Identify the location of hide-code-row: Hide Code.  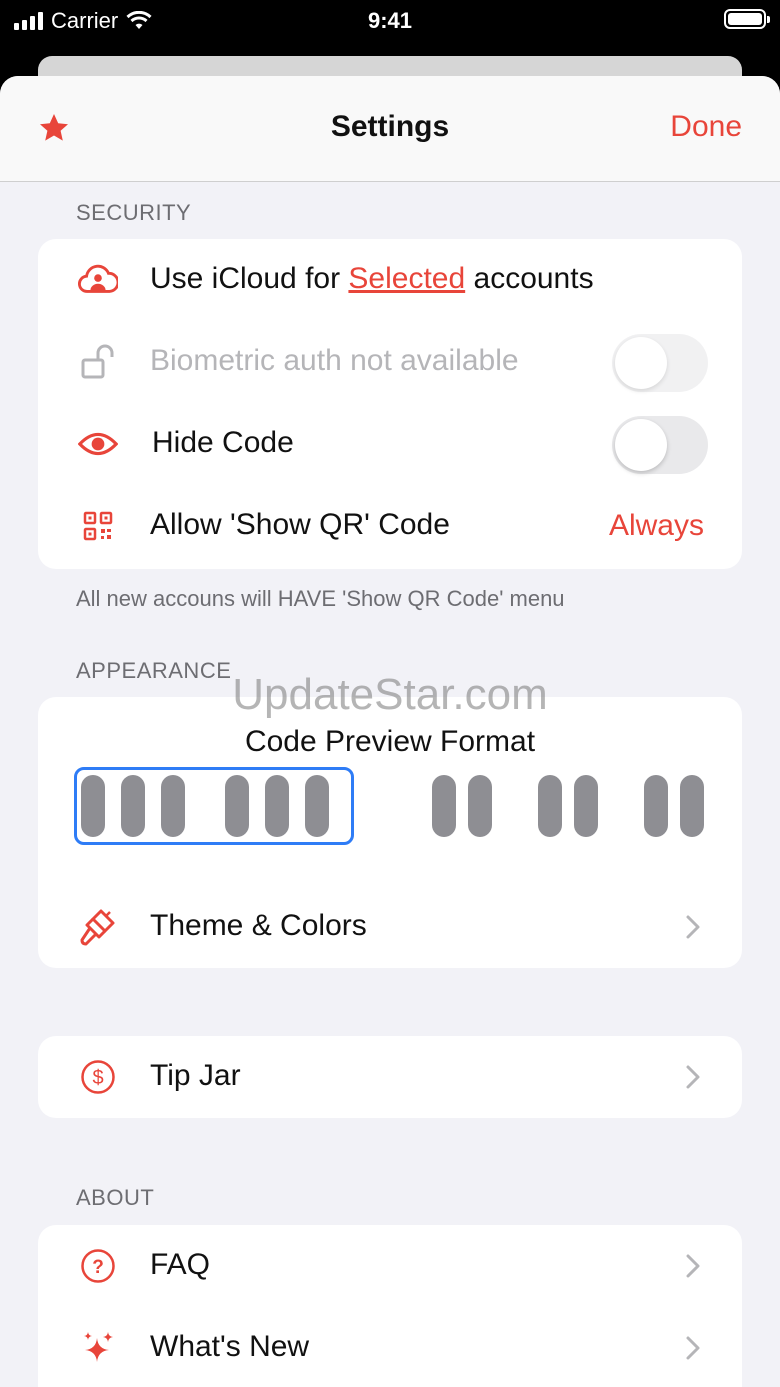
(390, 444).